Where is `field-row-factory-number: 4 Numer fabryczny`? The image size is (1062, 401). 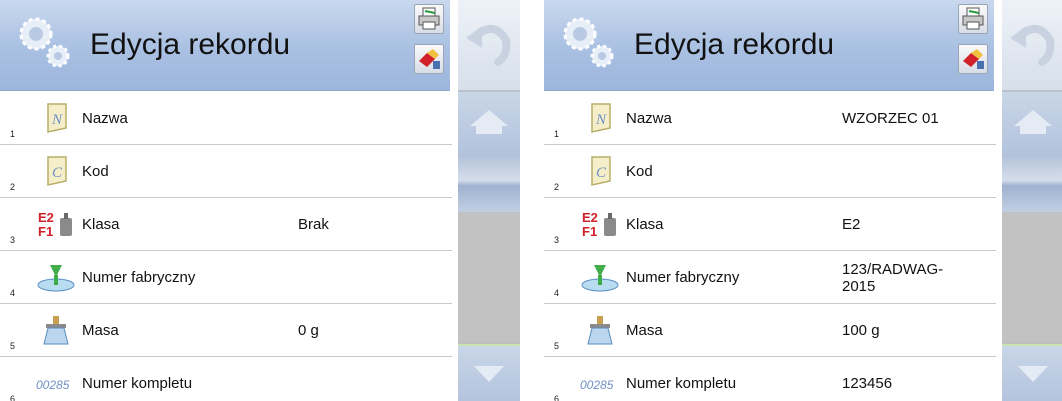 field-row-factory-number: 4 Numer fabryczny is located at coordinates (226, 277).